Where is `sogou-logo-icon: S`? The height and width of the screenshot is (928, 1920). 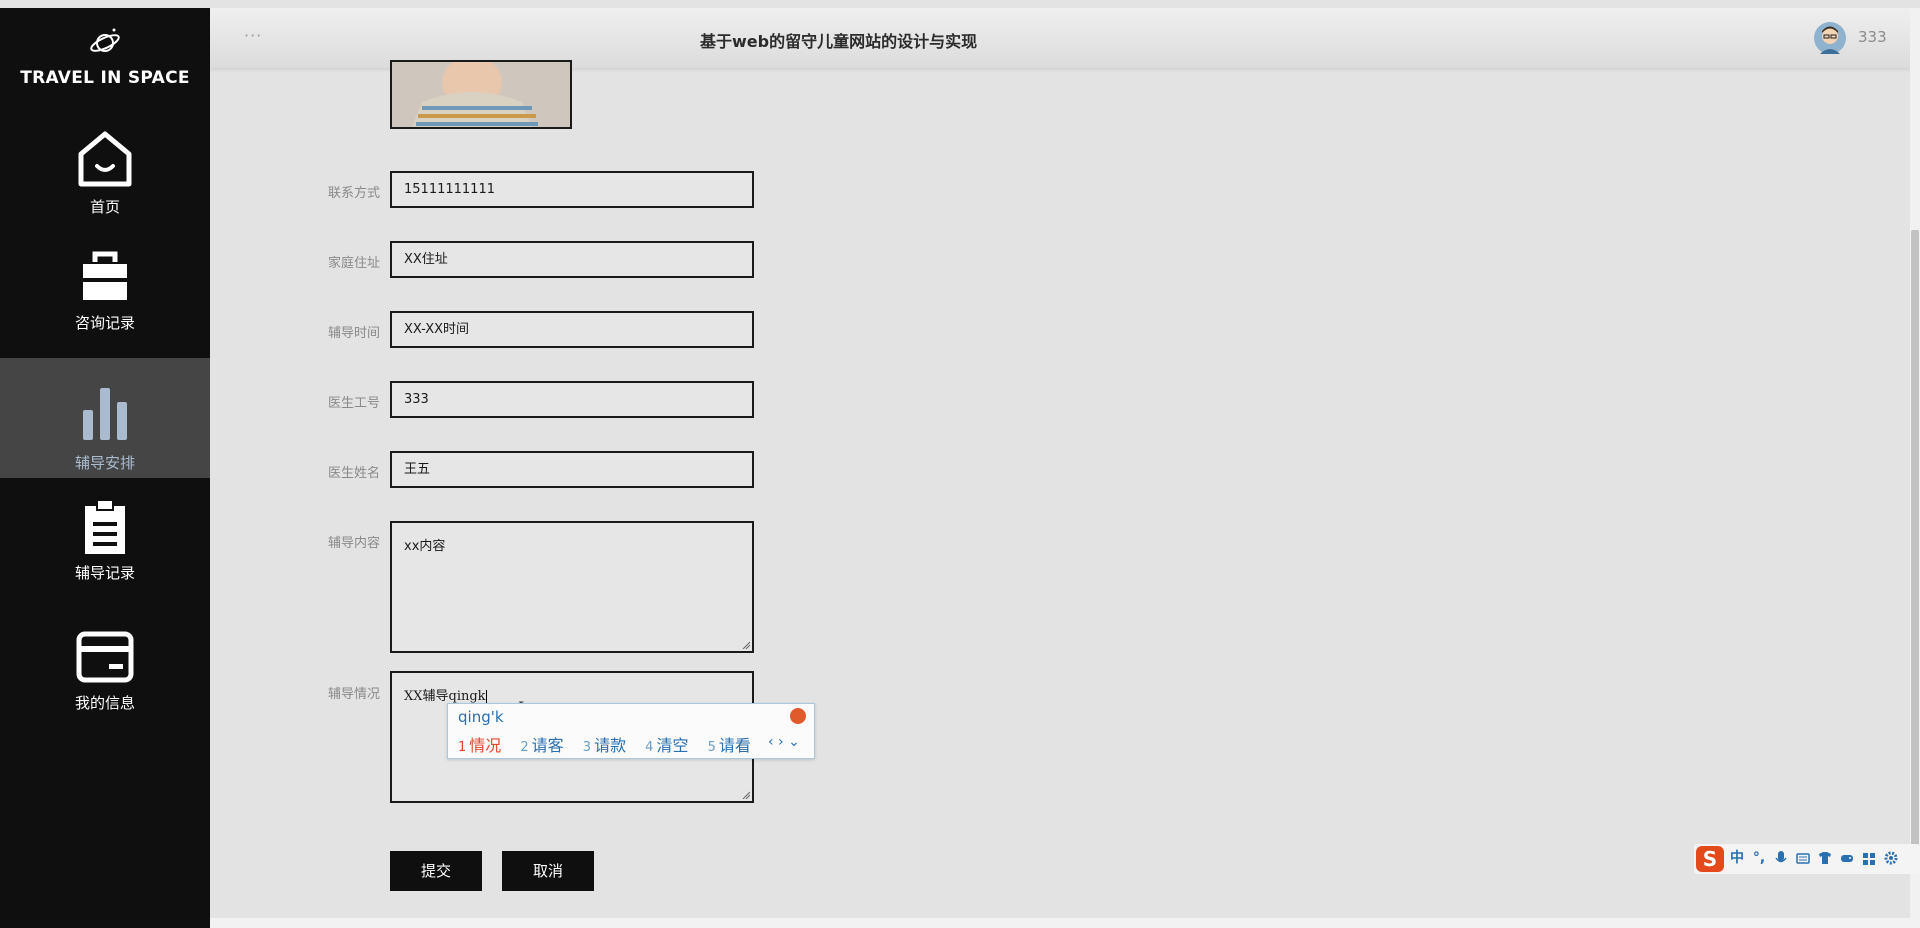
sogou-logo-icon: S is located at coordinates (1710, 859).